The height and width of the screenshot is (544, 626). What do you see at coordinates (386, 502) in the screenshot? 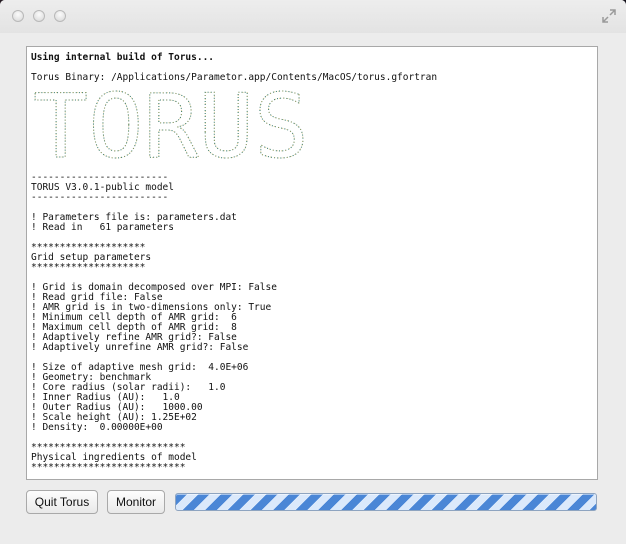
I see `progress-bar` at bounding box center [386, 502].